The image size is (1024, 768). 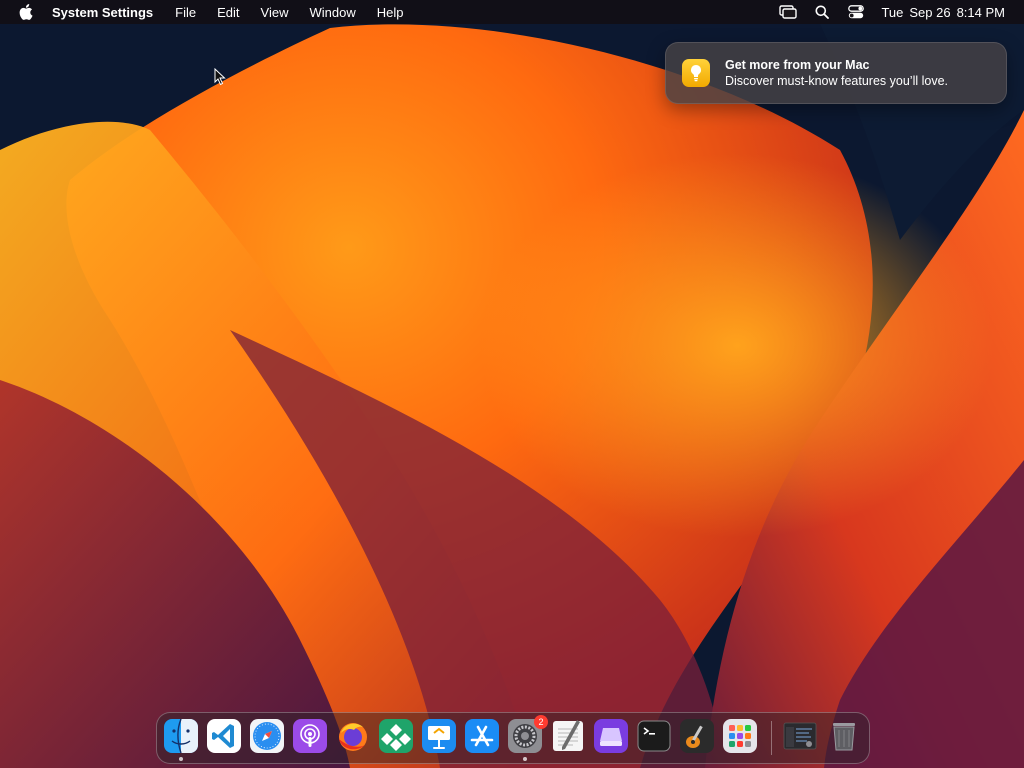 I want to click on minimized-window-thumbnail, so click(x=800, y=736).